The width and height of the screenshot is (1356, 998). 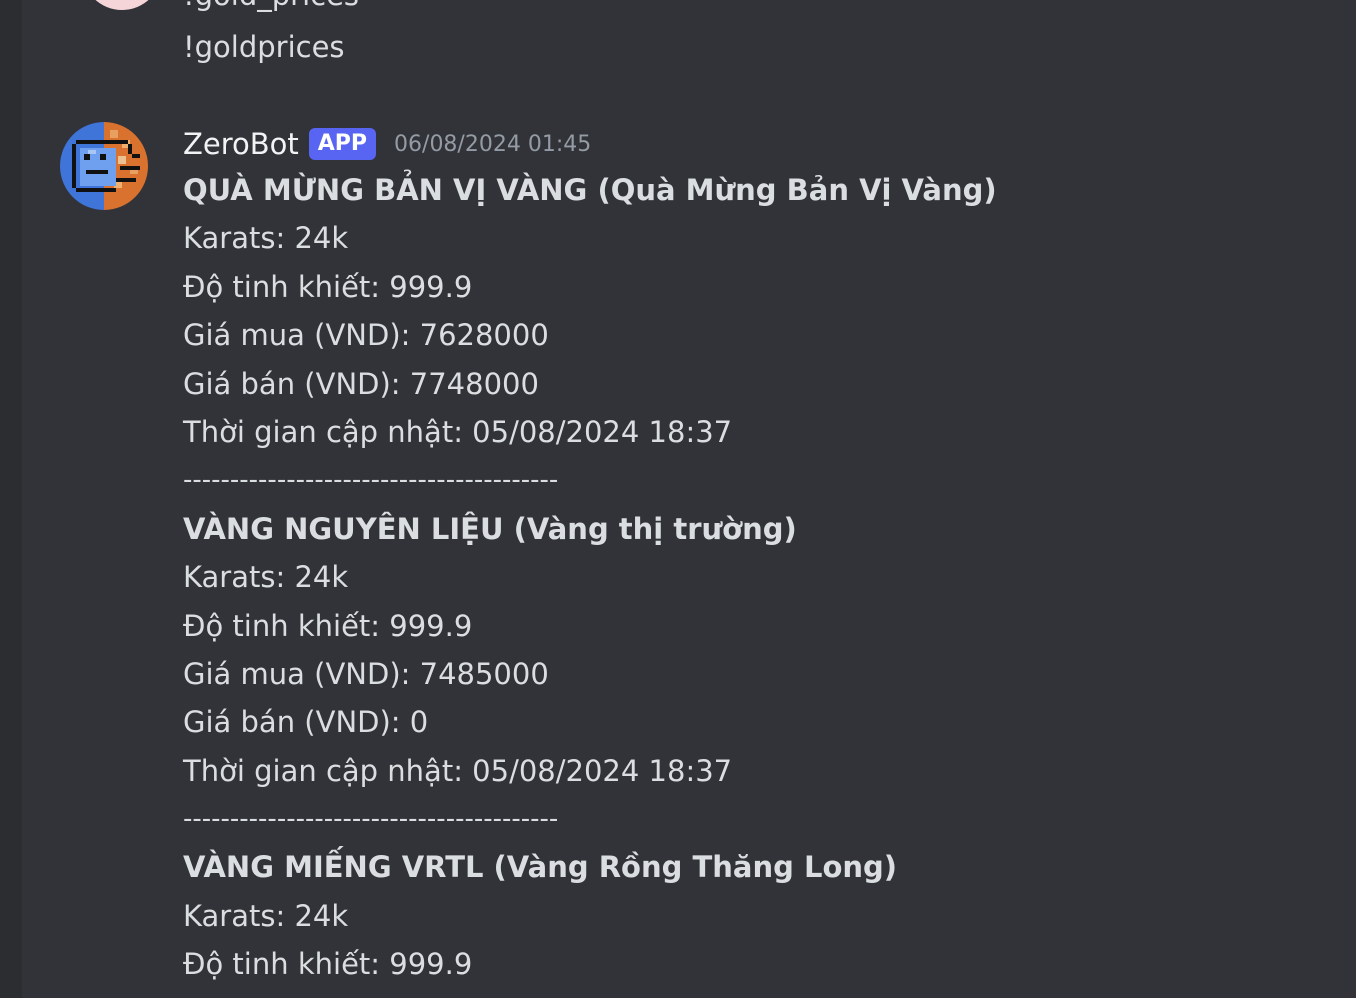 I want to click on section-title: VÀNG MIẾNG VRTL (Vàng Rồng Thăng Long), so click(x=540, y=867).